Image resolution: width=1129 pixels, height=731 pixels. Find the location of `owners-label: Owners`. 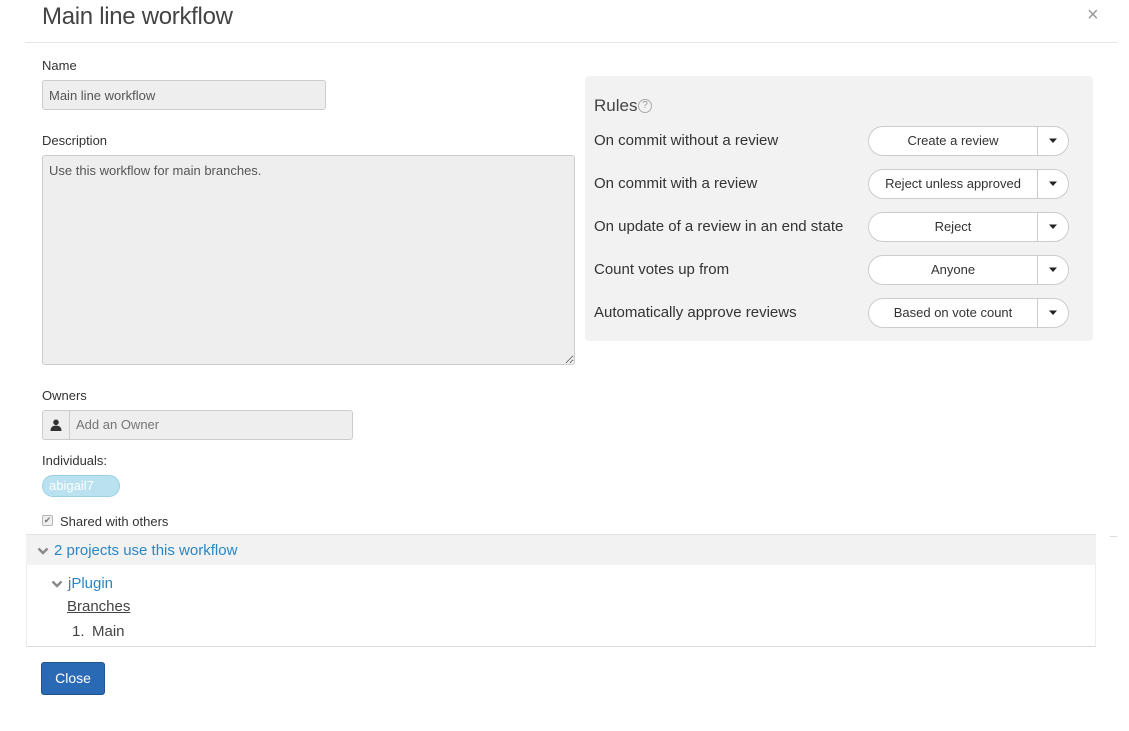

owners-label: Owners is located at coordinates (64, 395).